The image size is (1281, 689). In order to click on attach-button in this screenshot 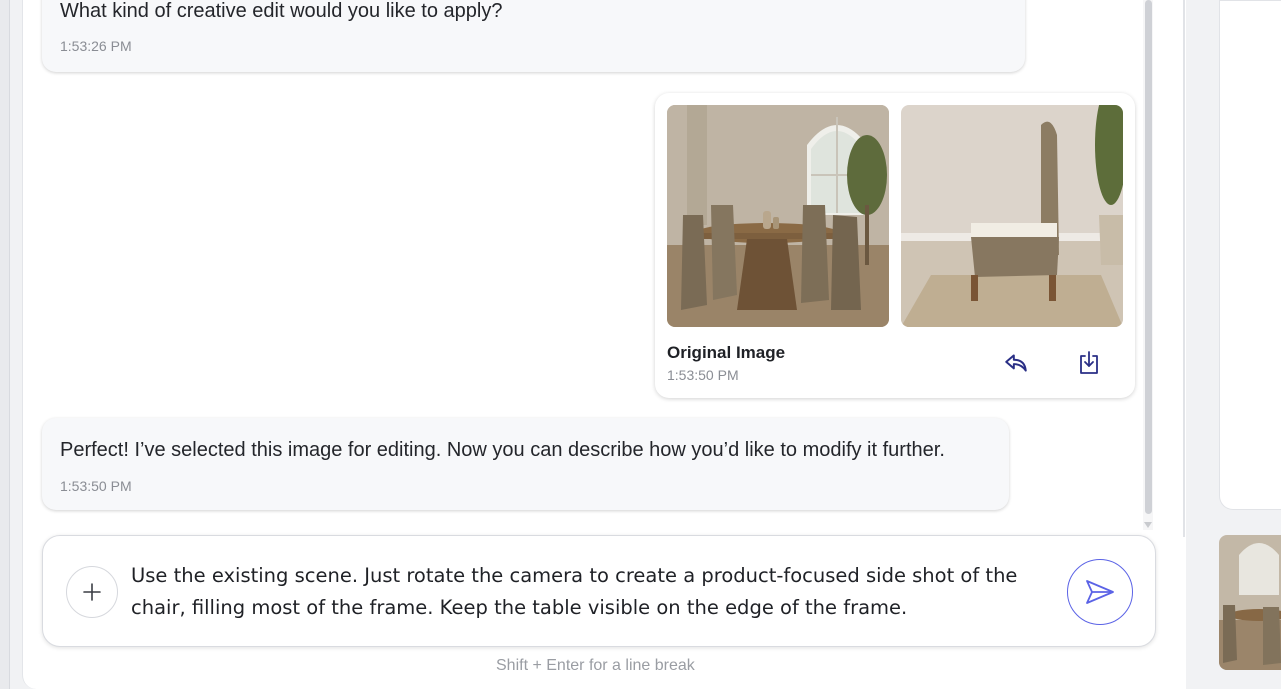, I will do `click(92, 592)`.